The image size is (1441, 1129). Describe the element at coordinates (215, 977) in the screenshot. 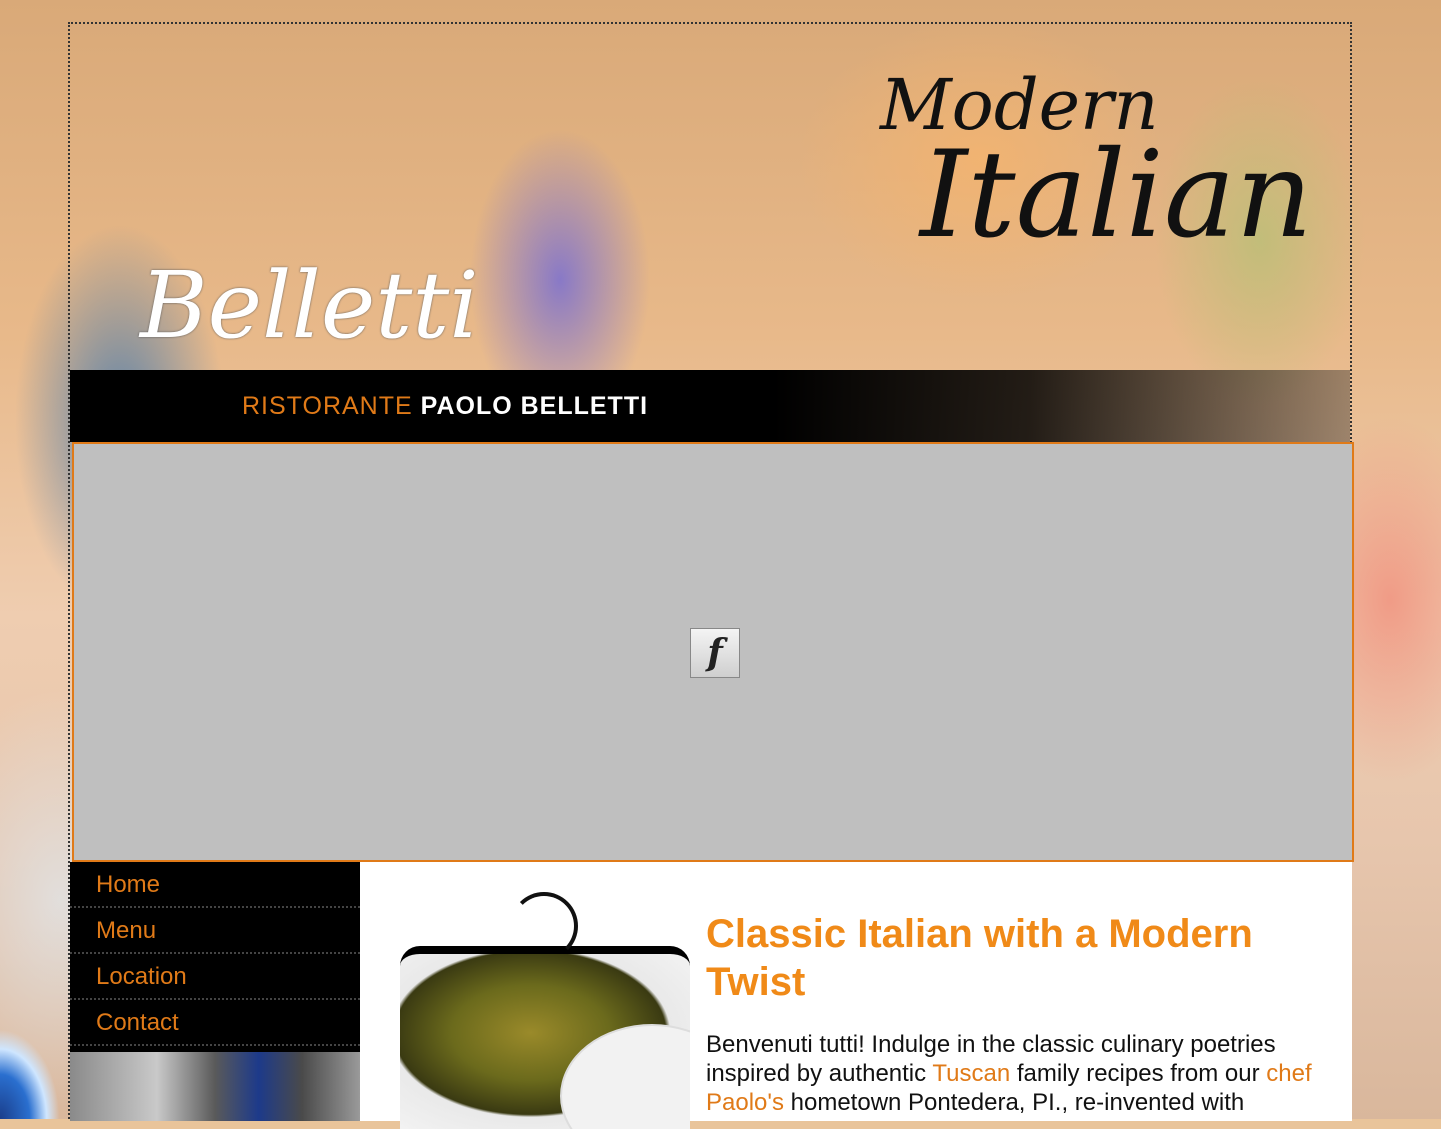

I see `nav-item-location: Location` at that location.